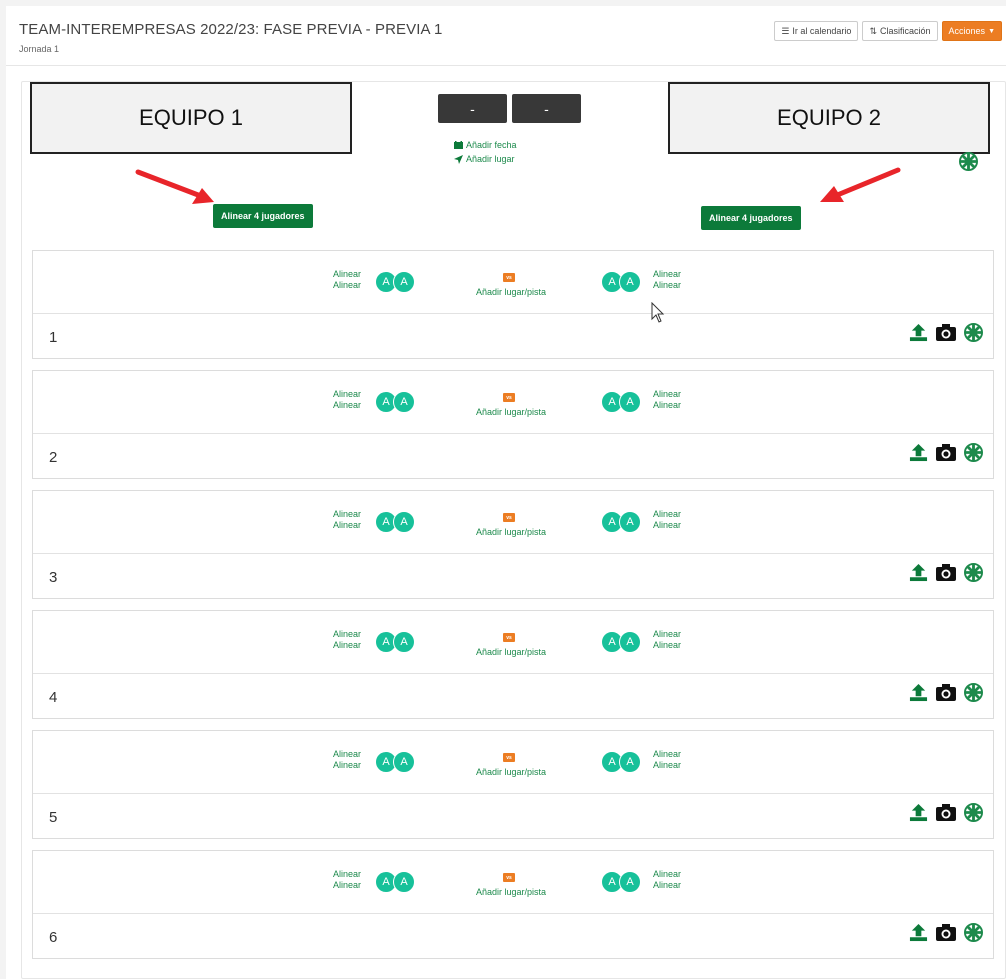 The width and height of the screenshot is (1006, 979). Describe the element at coordinates (484, 159) in the screenshot. I see `add-place-link: Añadir lugar` at that location.